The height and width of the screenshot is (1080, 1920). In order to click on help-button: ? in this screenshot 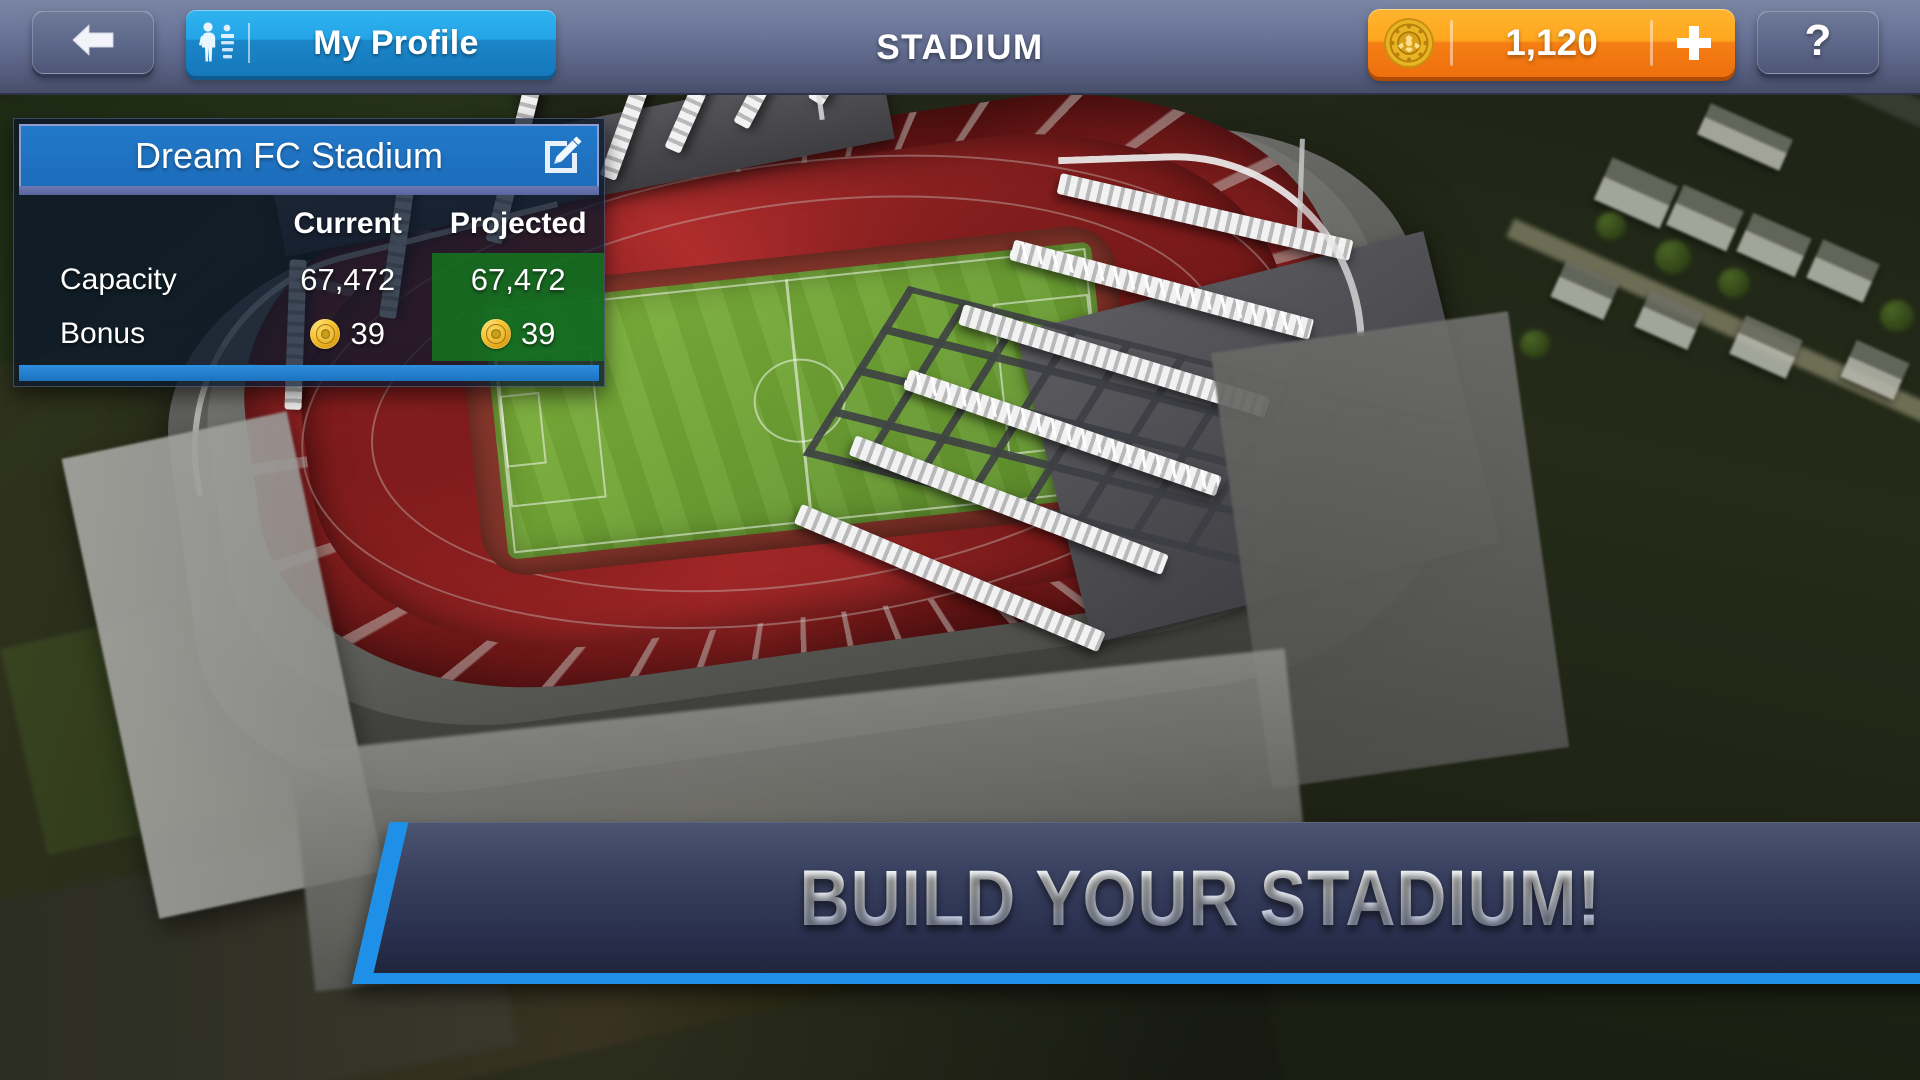, I will do `click(1818, 42)`.